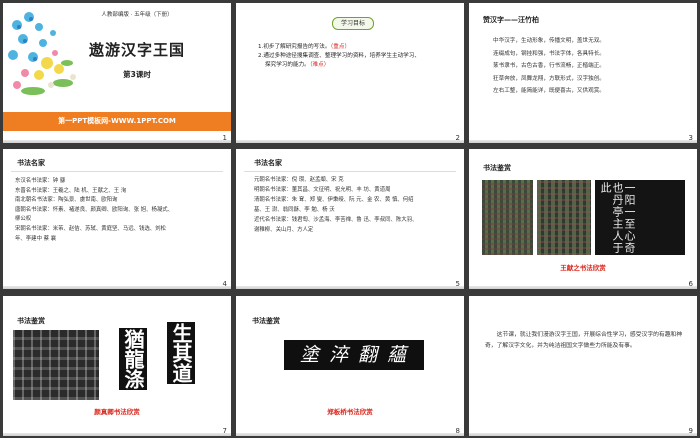 This screenshot has width=700, height=438. Describe the element at coordinates (583, 268) in the screenshot. I see `image-caption: 王献之书法欣赏` at that location.